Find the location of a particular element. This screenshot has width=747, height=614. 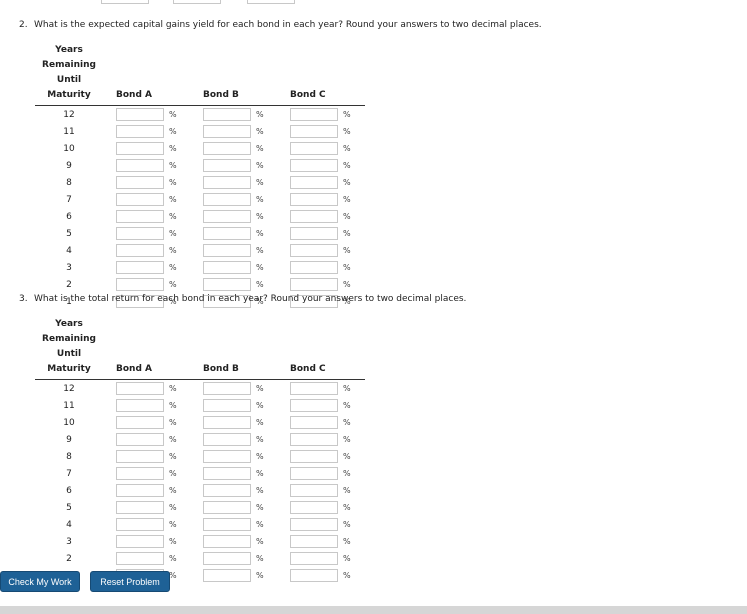

bond-c-header: Bond C is located at coordinates (308, 369).